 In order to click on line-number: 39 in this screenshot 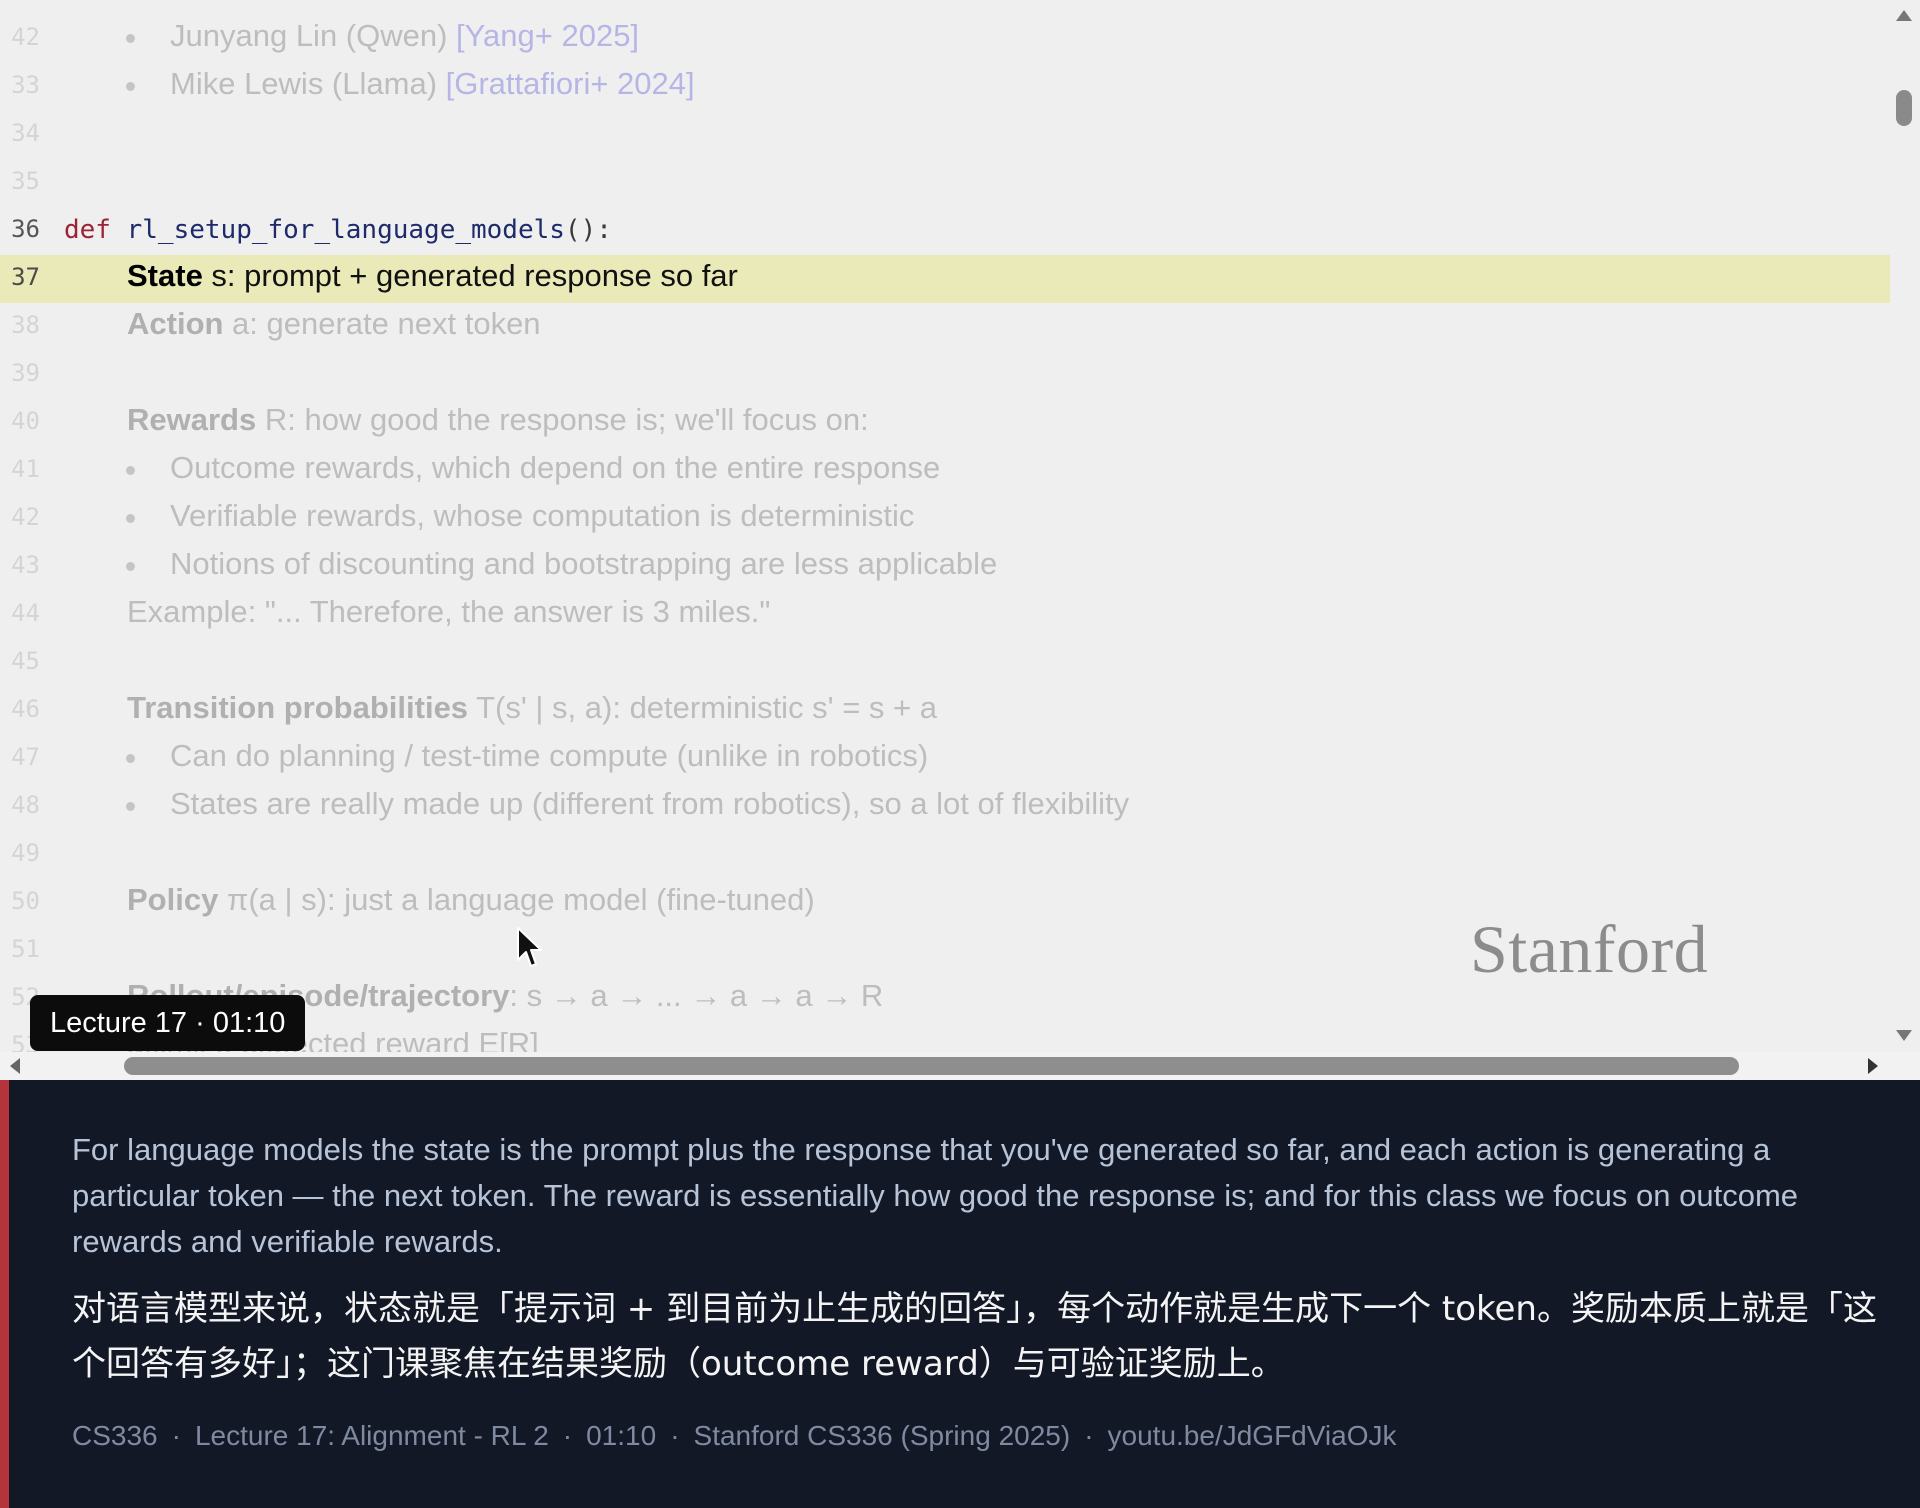, I will do `click(25, 373)`.